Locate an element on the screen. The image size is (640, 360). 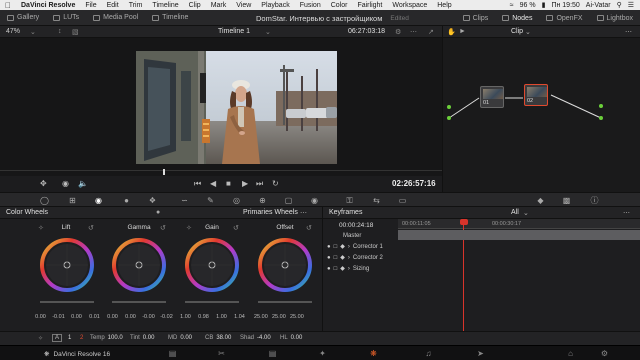
menu-trim: Trim is located at coordinates (136, 5).